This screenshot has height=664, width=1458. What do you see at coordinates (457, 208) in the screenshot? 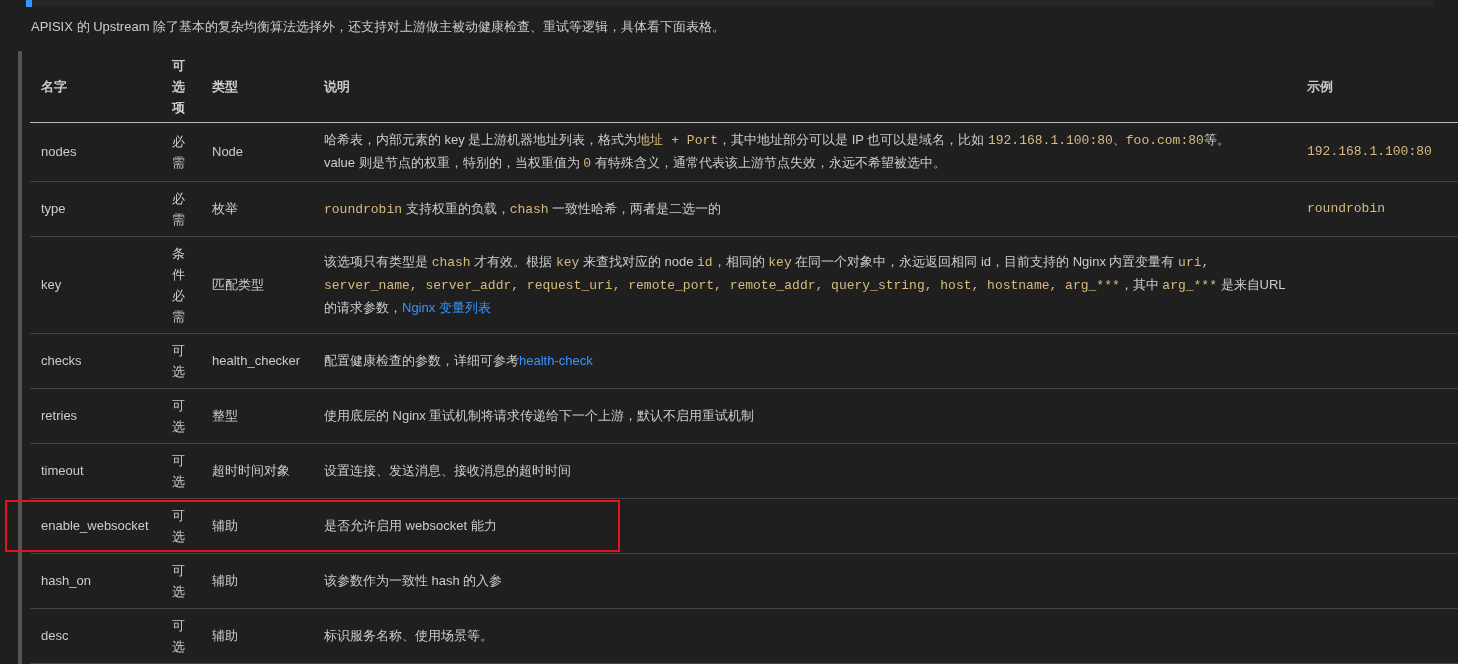
I see `description-text: 支持权重的负载，` at bounding box center [457, 208].